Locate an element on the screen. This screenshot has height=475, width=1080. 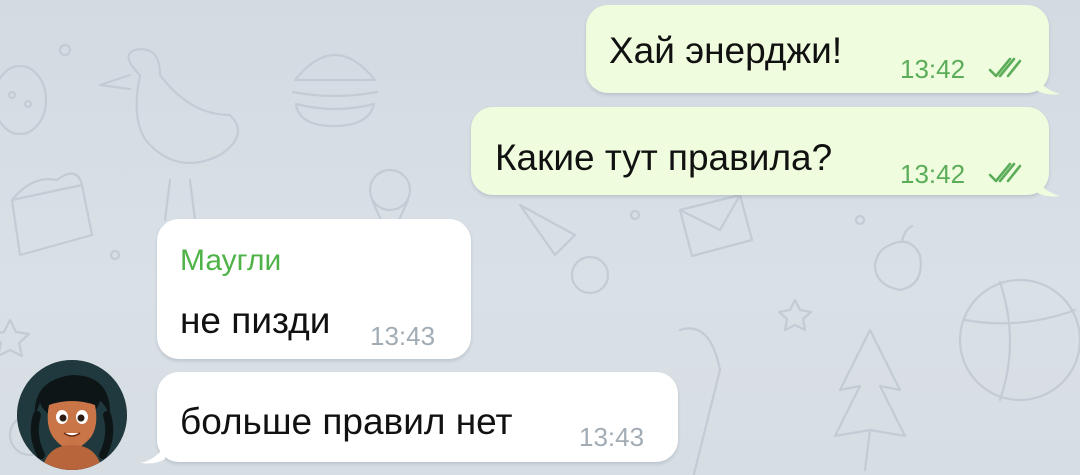
message-text: больше правил нет is located at coordinates (346, 421).